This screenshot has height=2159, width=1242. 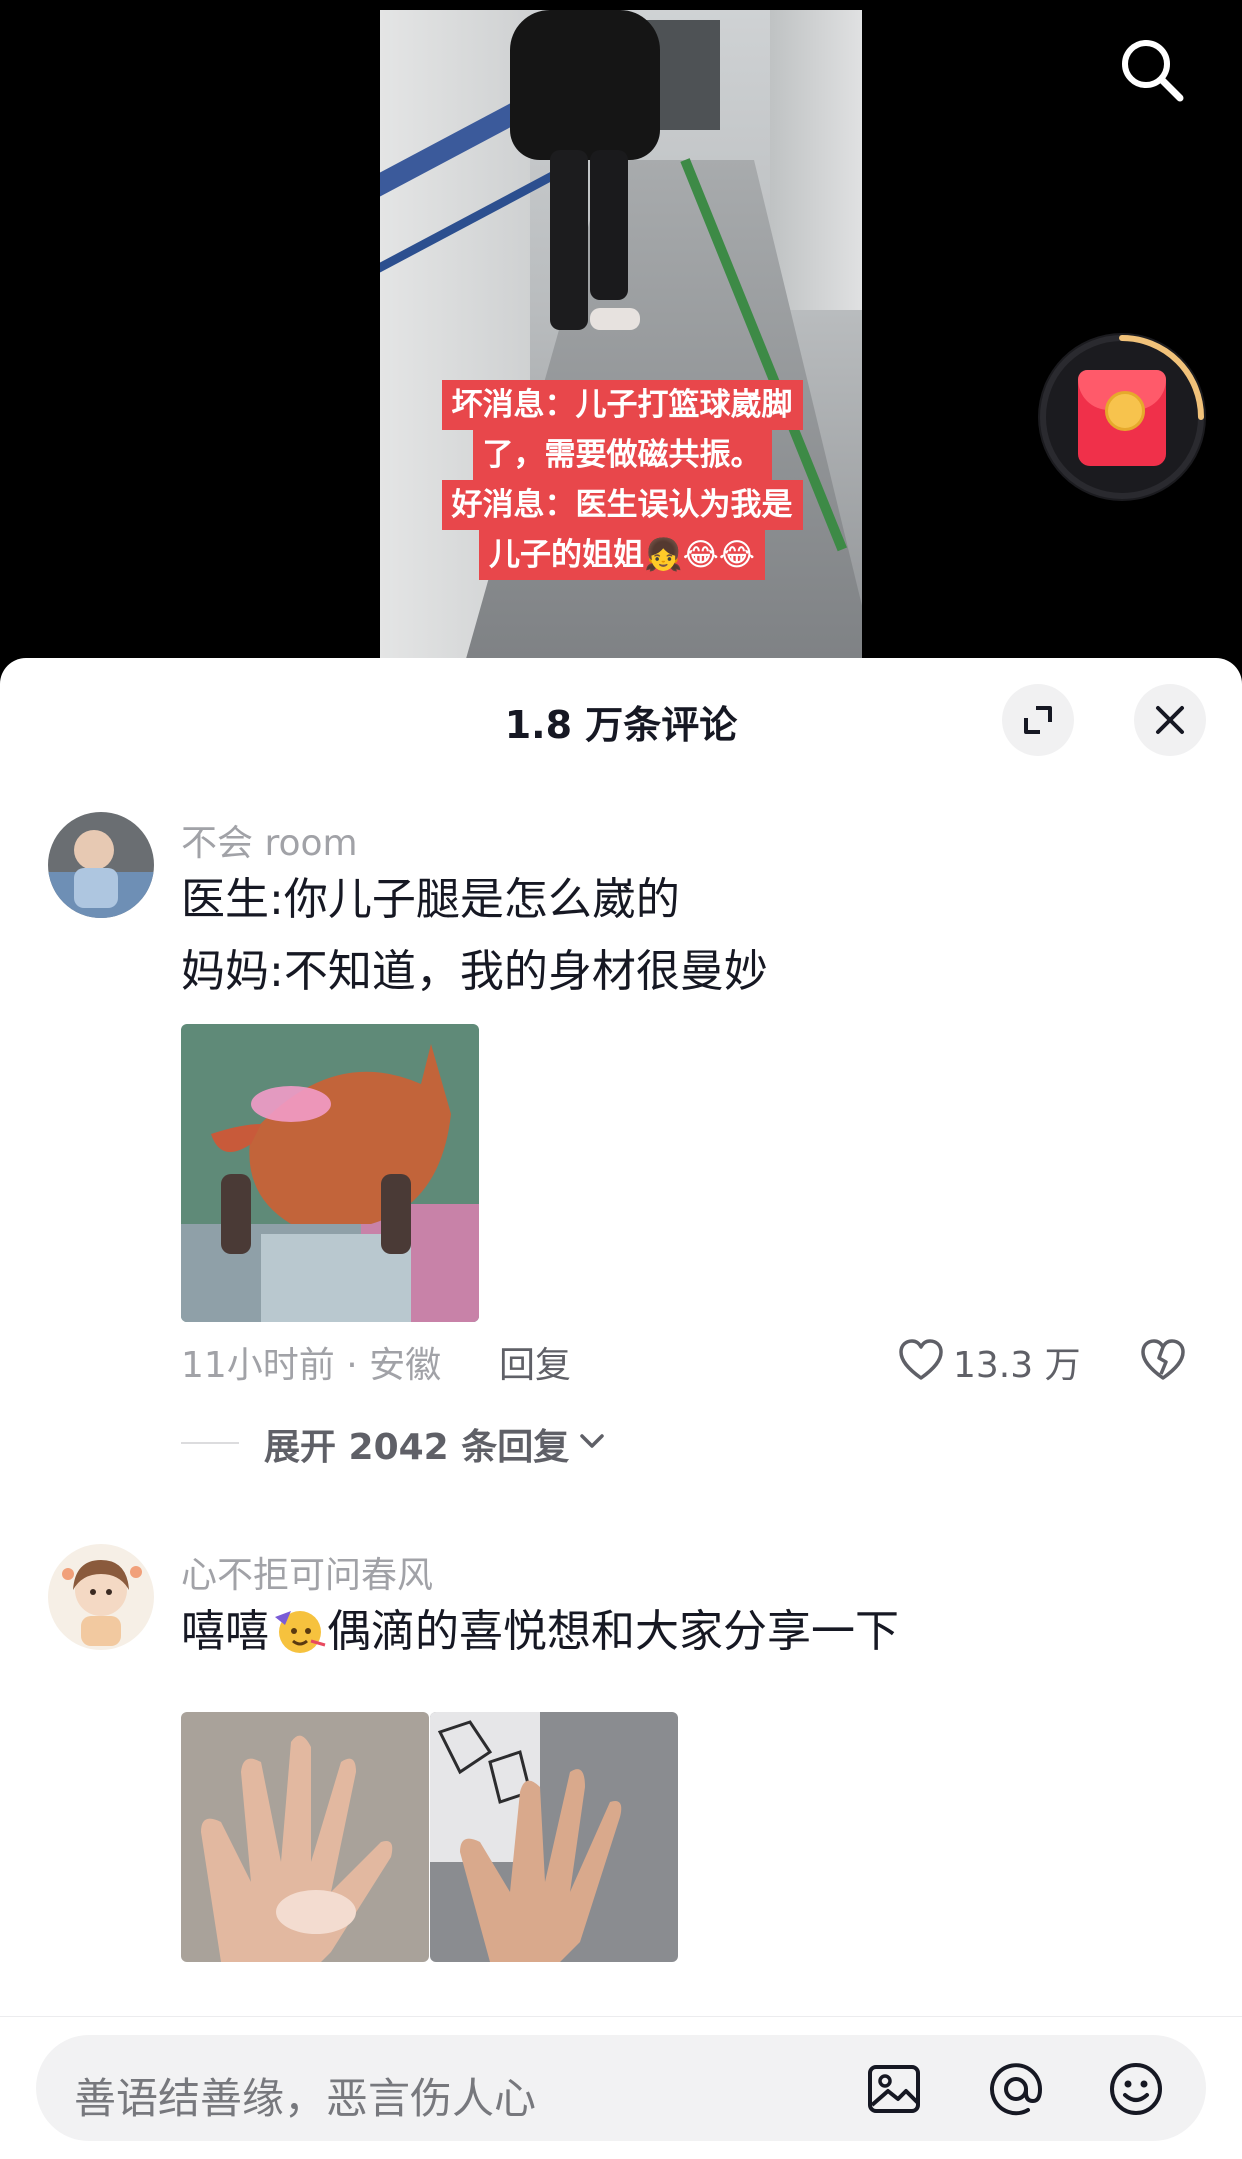 What do you see at coordinates (737, 555) in the screenshot?
I see `caption-emoji-3: 😂` at bounding box center [737, 555].